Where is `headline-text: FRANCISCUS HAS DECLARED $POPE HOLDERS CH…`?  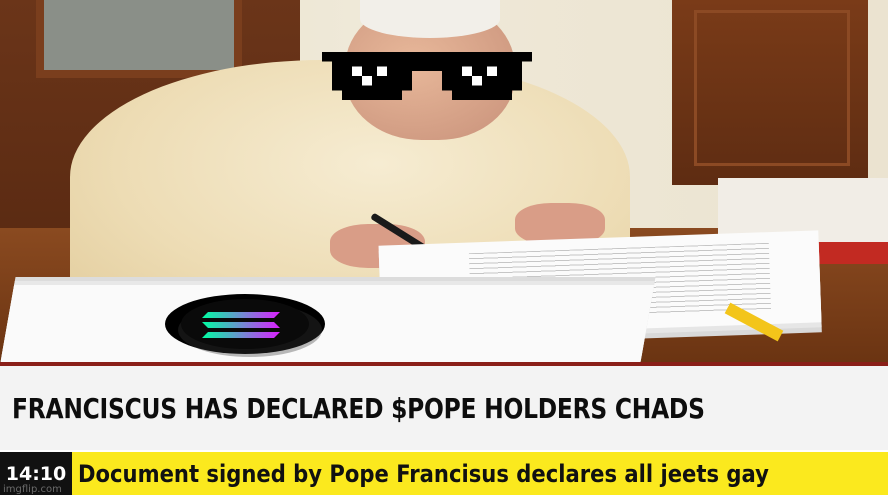 headline-text: FRANCISCUS HAS DECLARED $POPE HOLDERS CH… is located at coordinates (358, 408).